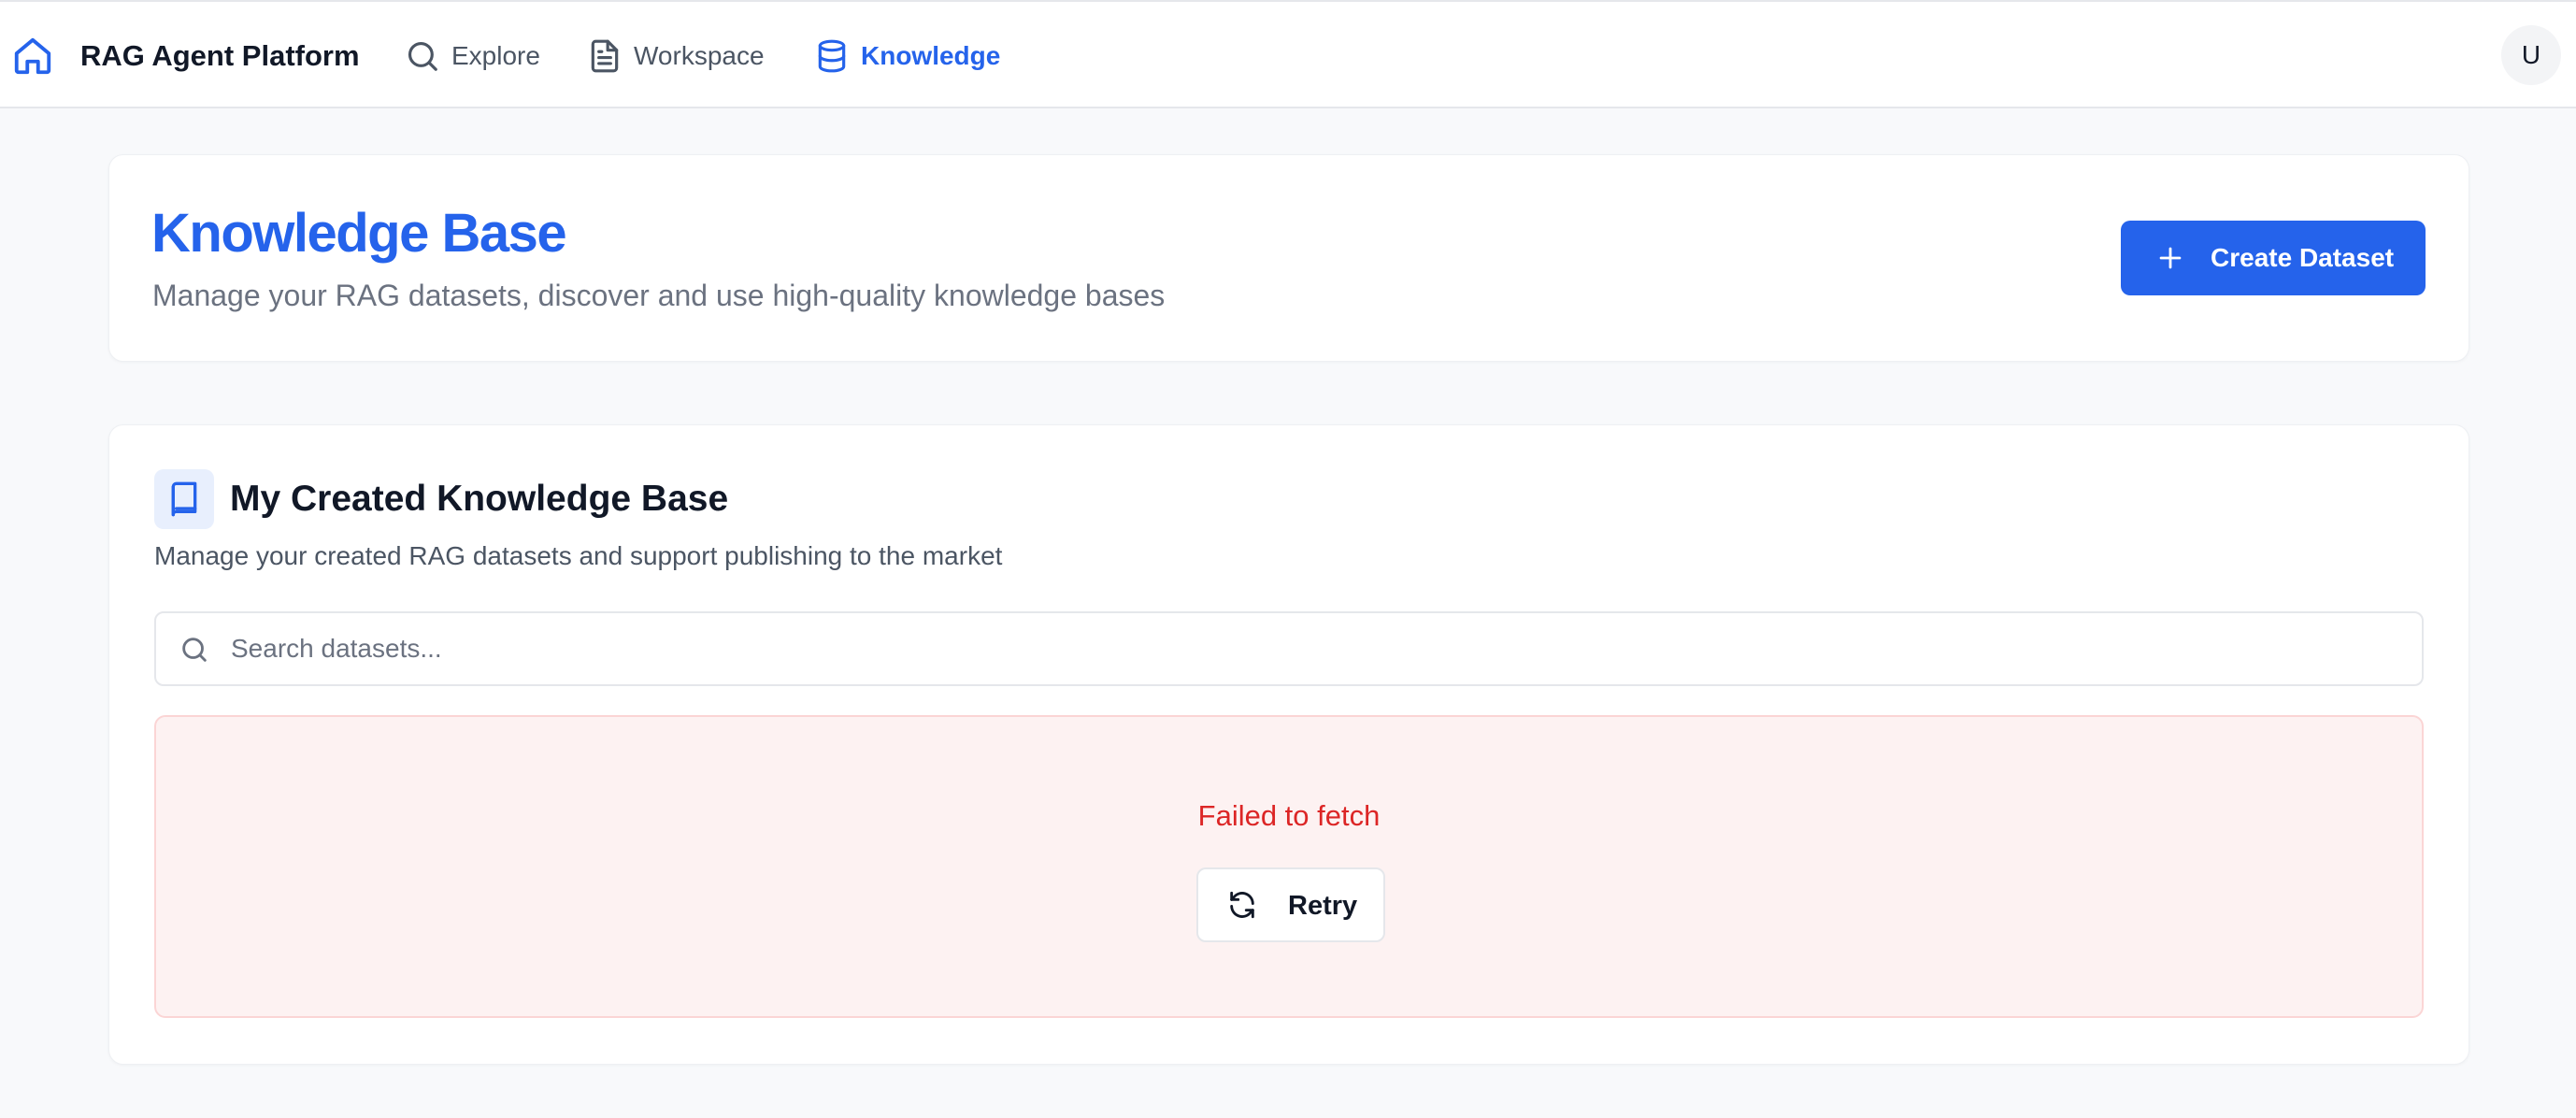  What do you see at coordinates (832, 56) in the screenshot?
I see `database-icon` at bounding box center [832, 56].